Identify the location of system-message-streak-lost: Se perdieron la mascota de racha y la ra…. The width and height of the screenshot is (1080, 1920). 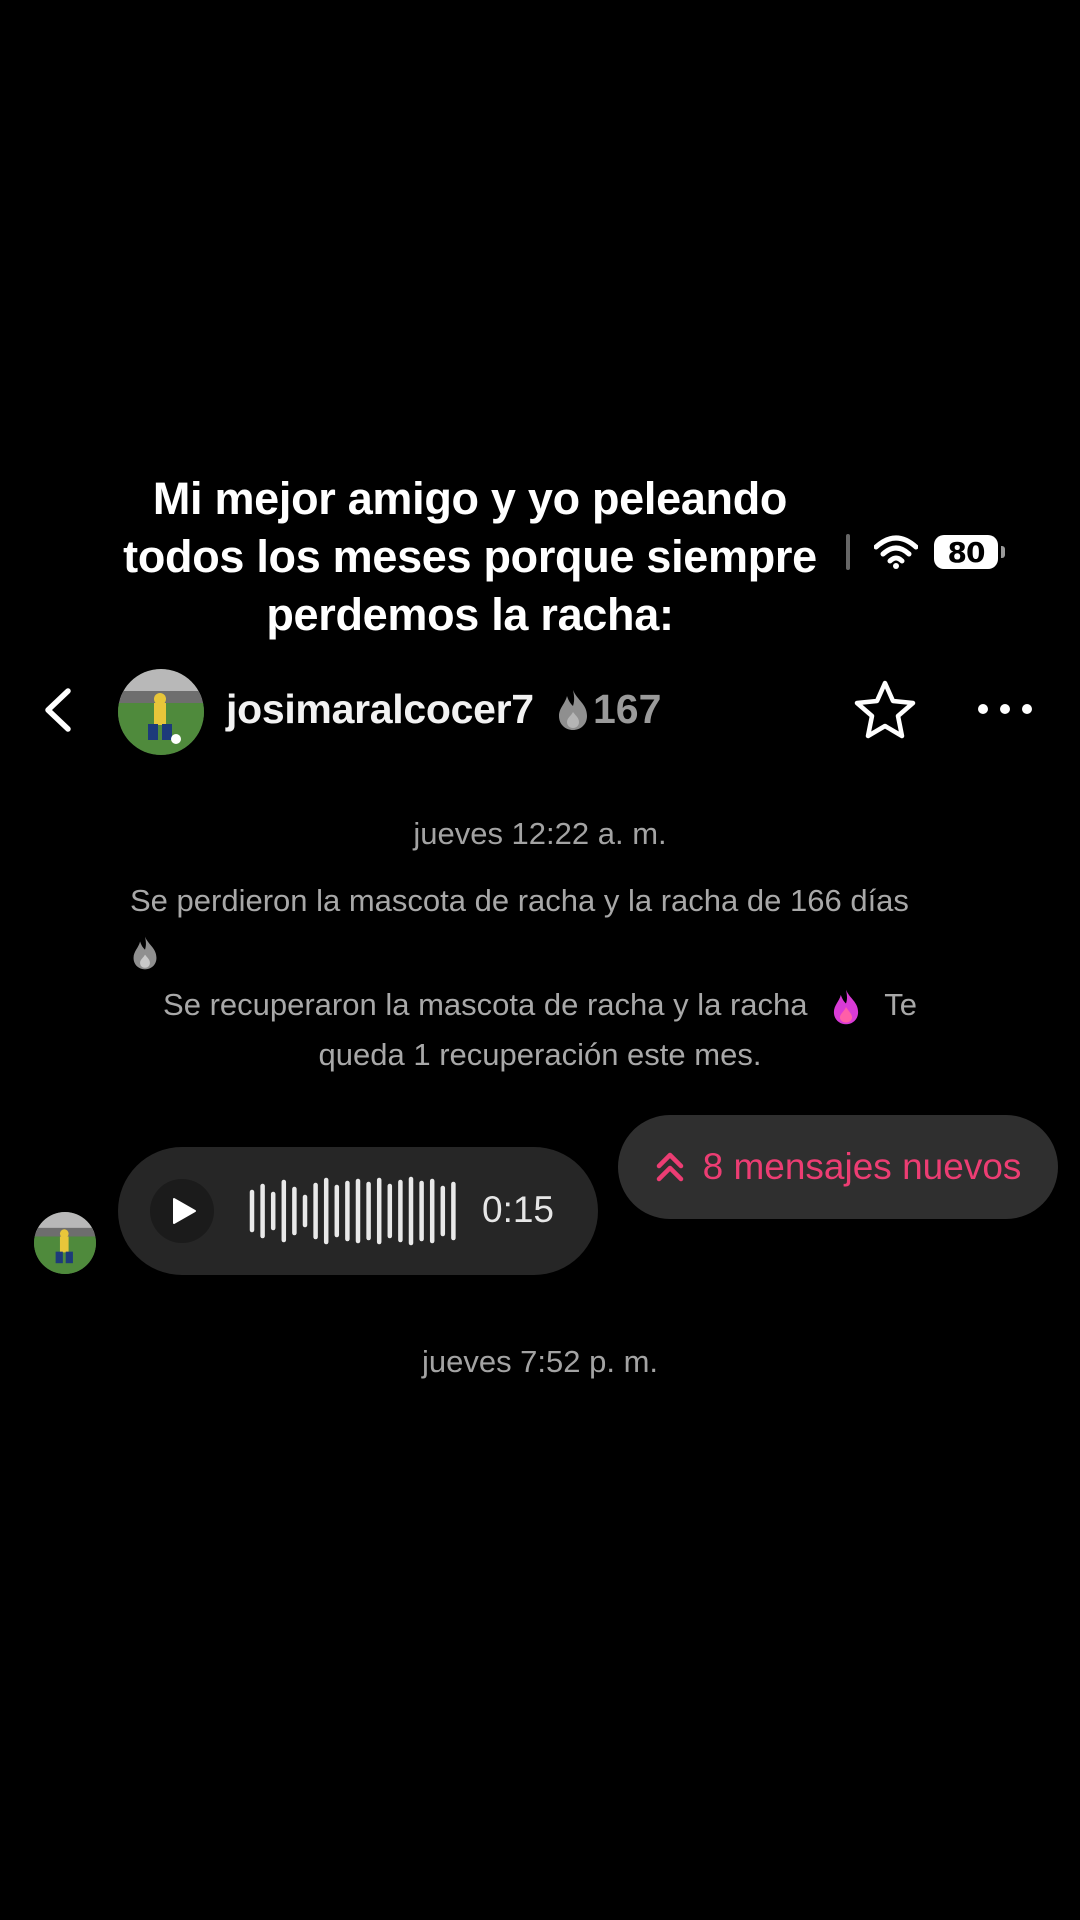
(560, 926).